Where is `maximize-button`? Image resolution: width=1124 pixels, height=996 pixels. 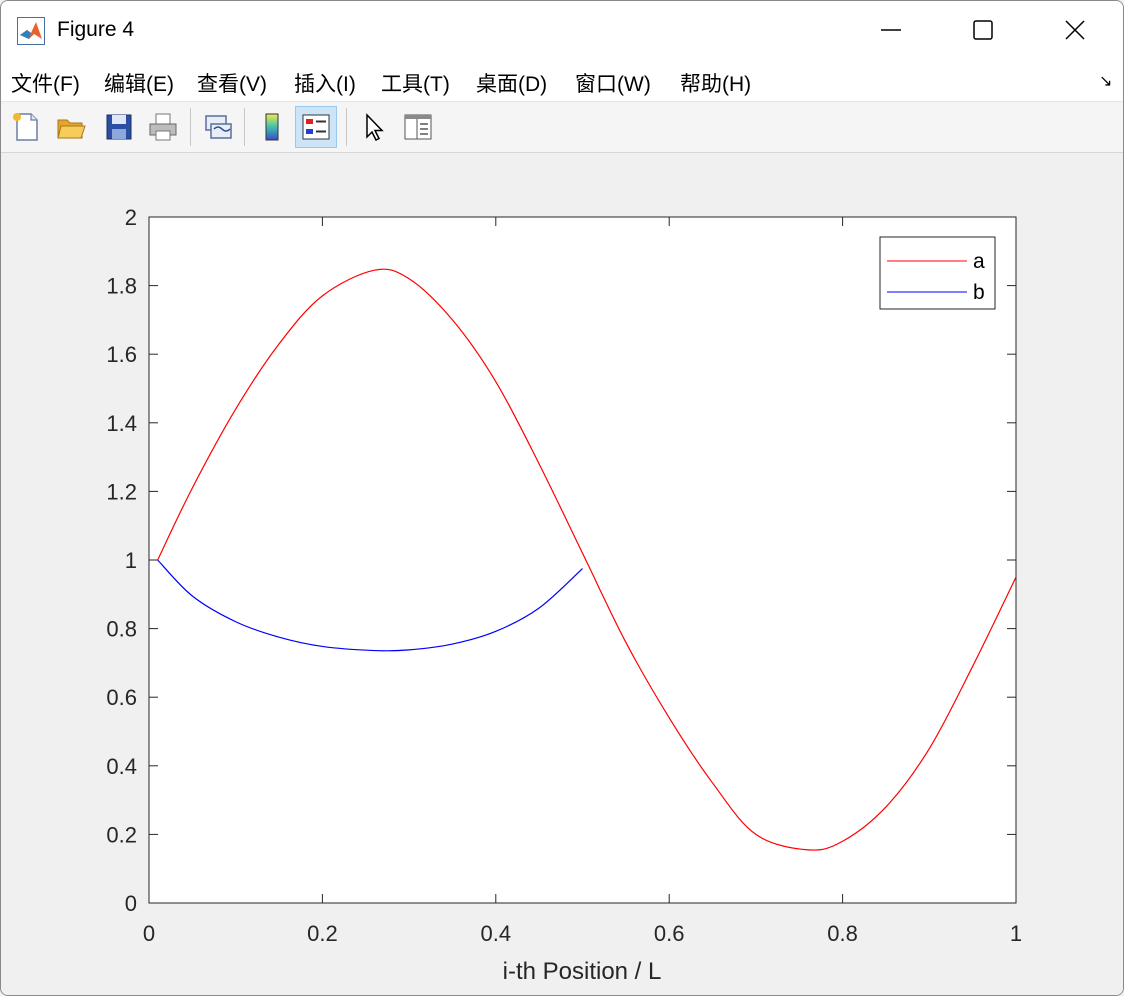 maximize-button is located at coordinates (983, 30).